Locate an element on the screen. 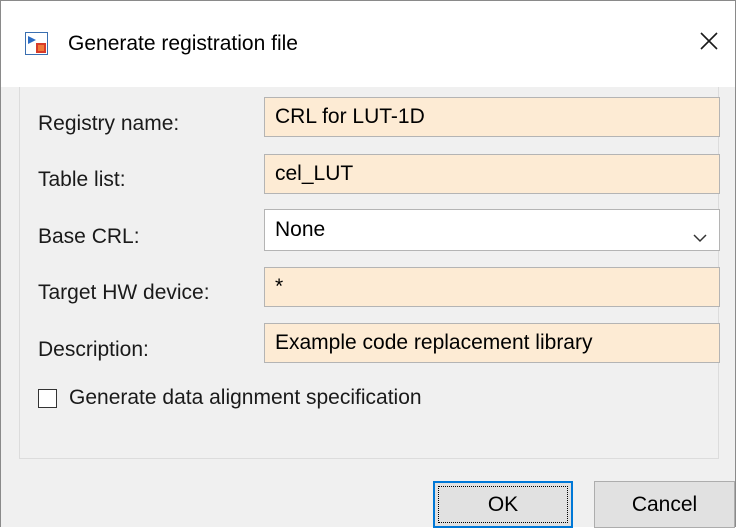  table-list-field is located at coordinates (492, 174).